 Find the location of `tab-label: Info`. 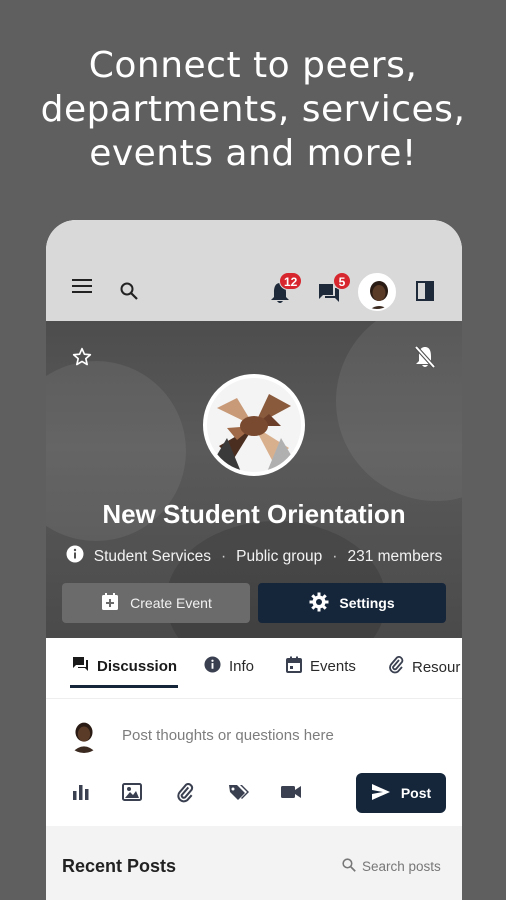

tab-label: Info is located at coordinates (242, 666).